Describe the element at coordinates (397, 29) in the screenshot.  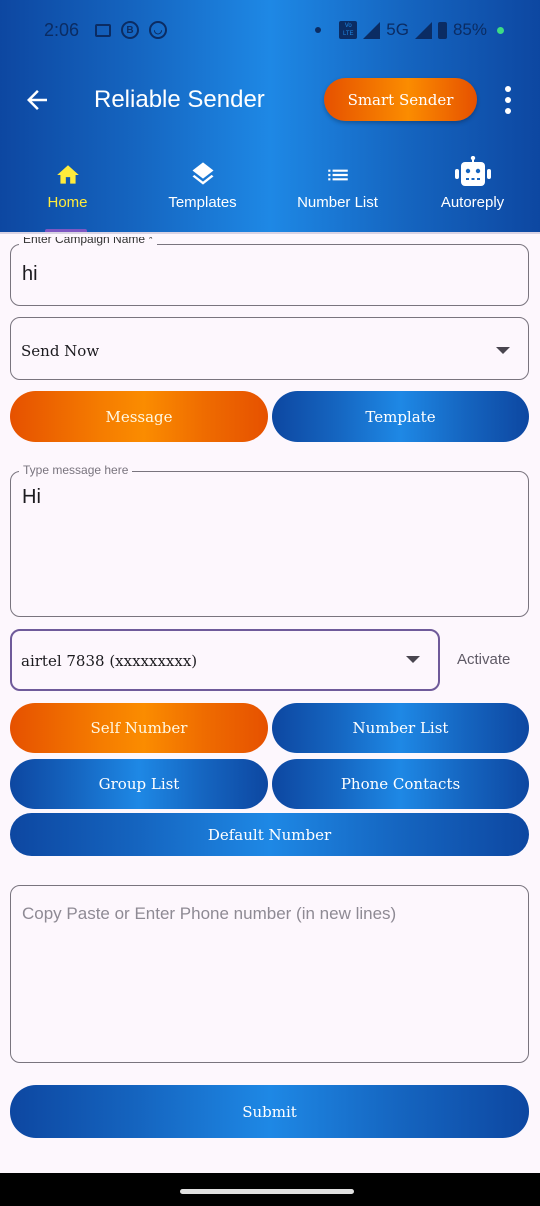
I see `network-type: 5G` at that location.